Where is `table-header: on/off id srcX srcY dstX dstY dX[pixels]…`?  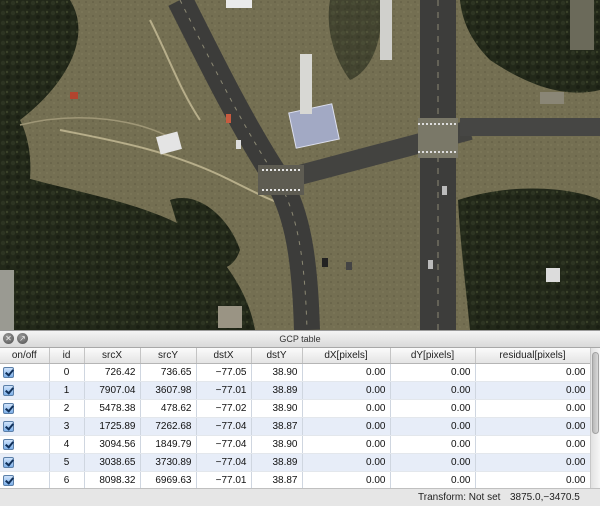 table-header: on/off id srcX srcY dstX dstY dX[pixels]… is located at coordinates (295, 356).